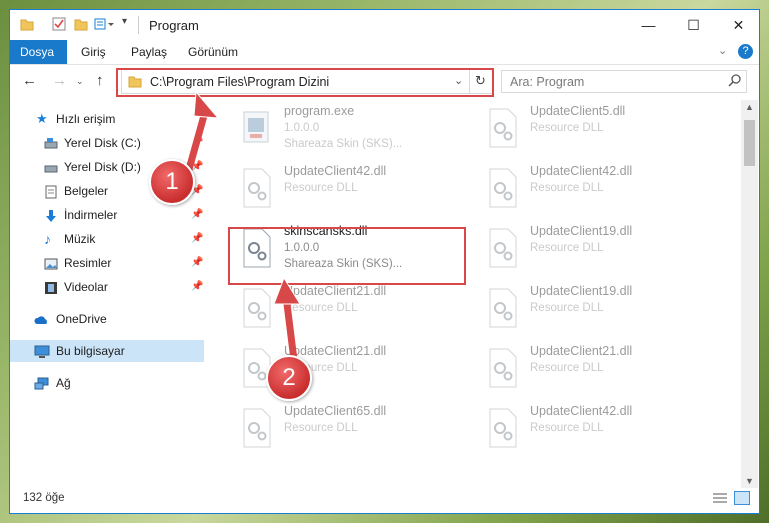 The image size is (769, 523). Describe the element at coordinates (241, 227) in the screenshot. I see `callout-arrows` at that location.